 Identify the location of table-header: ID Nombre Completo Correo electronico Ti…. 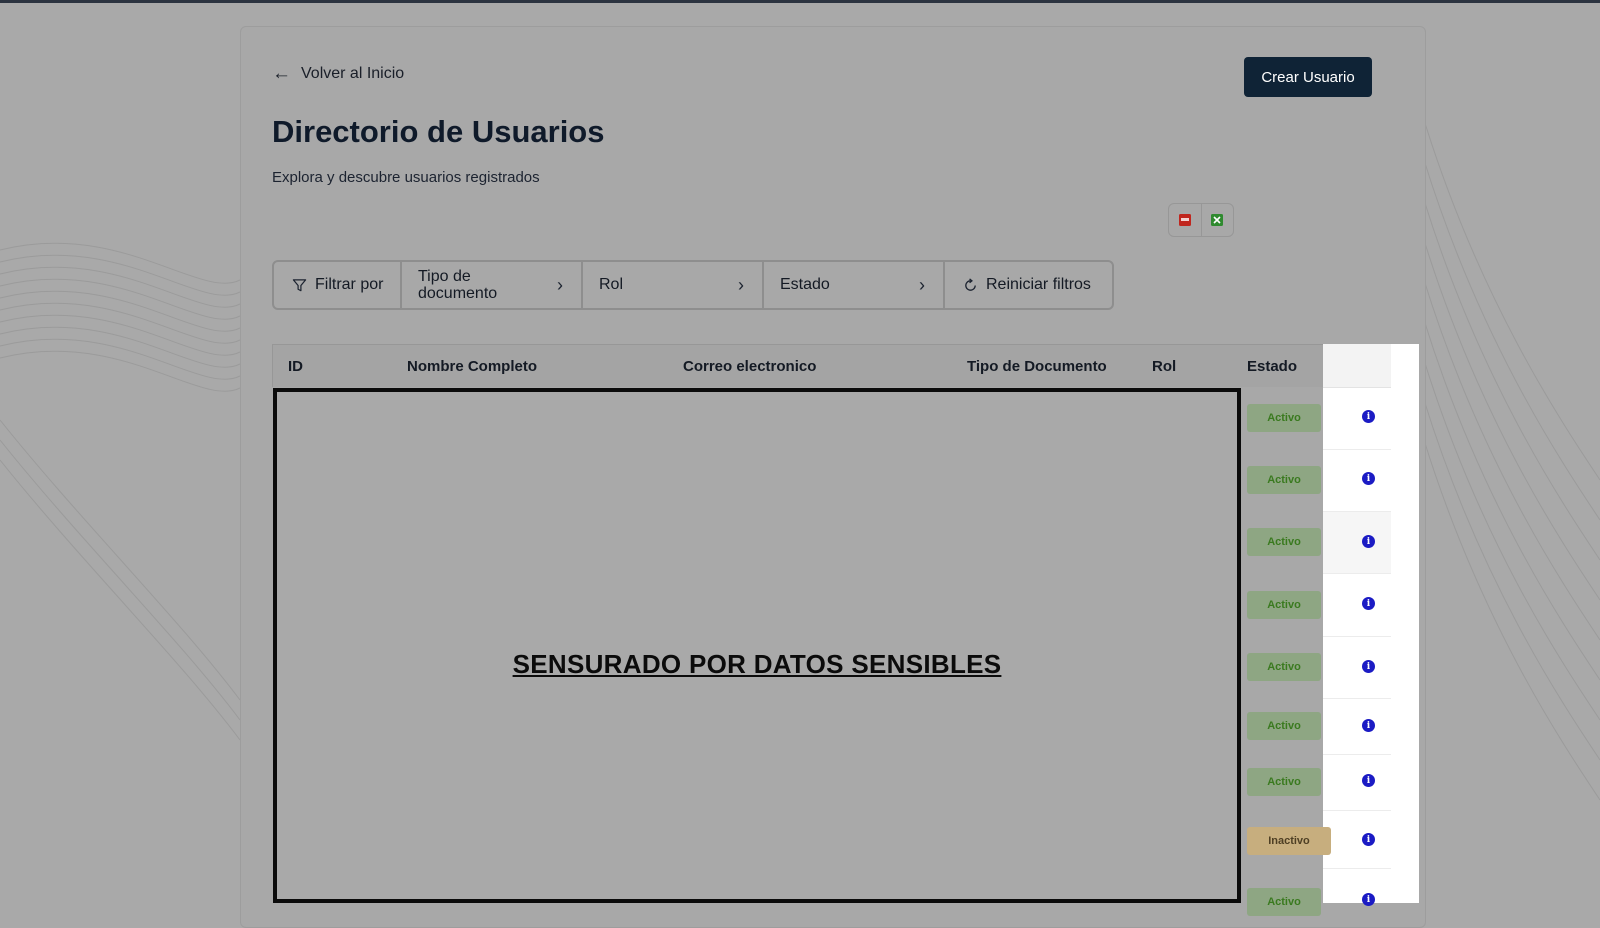
(831, 365).